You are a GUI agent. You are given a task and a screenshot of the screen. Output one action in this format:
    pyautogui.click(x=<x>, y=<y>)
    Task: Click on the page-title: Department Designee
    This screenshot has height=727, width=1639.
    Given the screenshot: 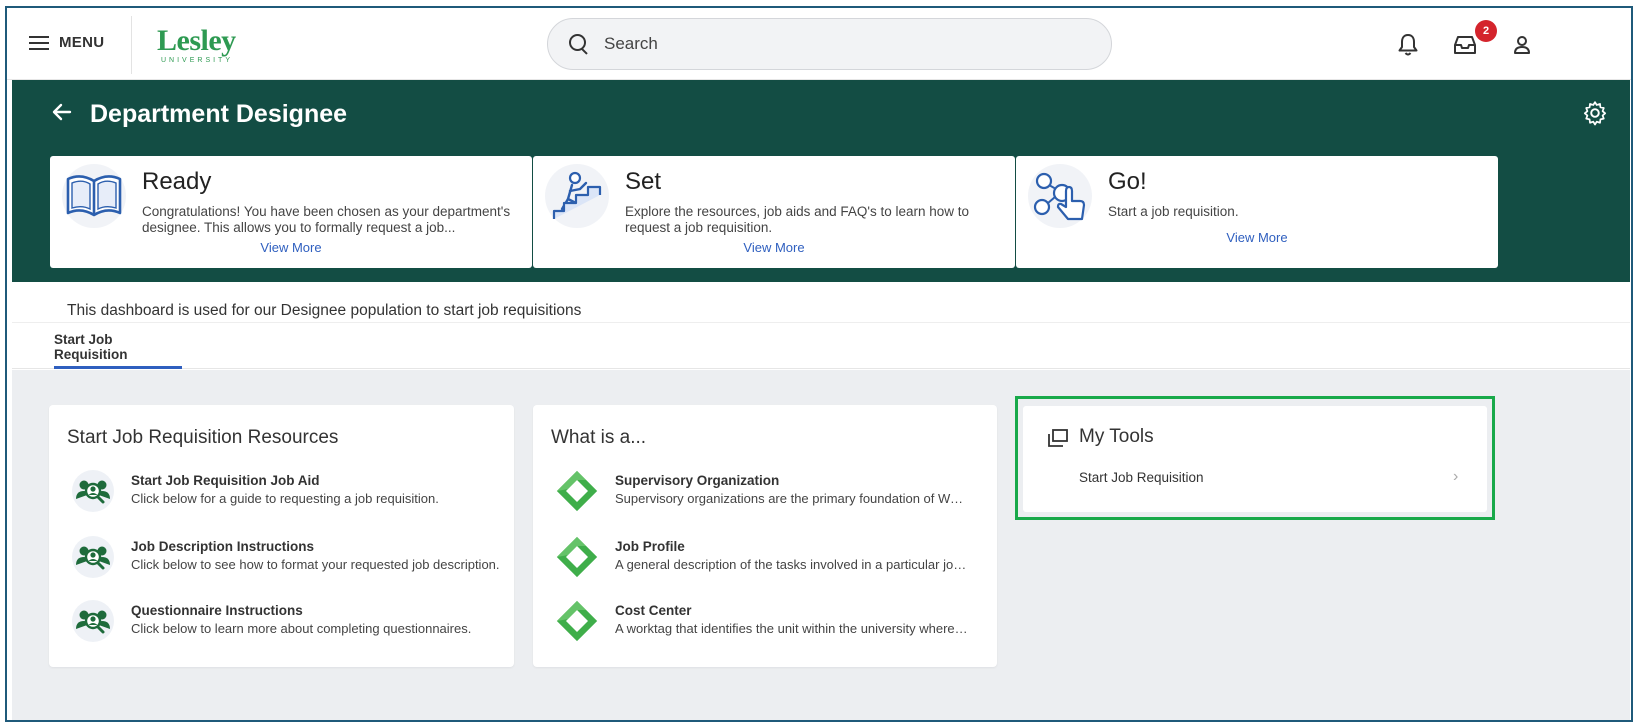 What is the action you would take?
    pyautogui.click(x=219, y=114)
    